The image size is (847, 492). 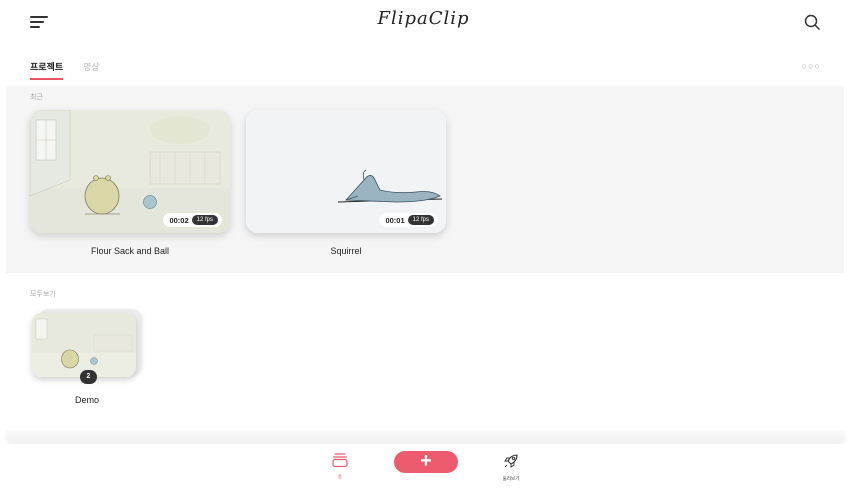 I want to click on folder-demo, so click(x=87, y=344).